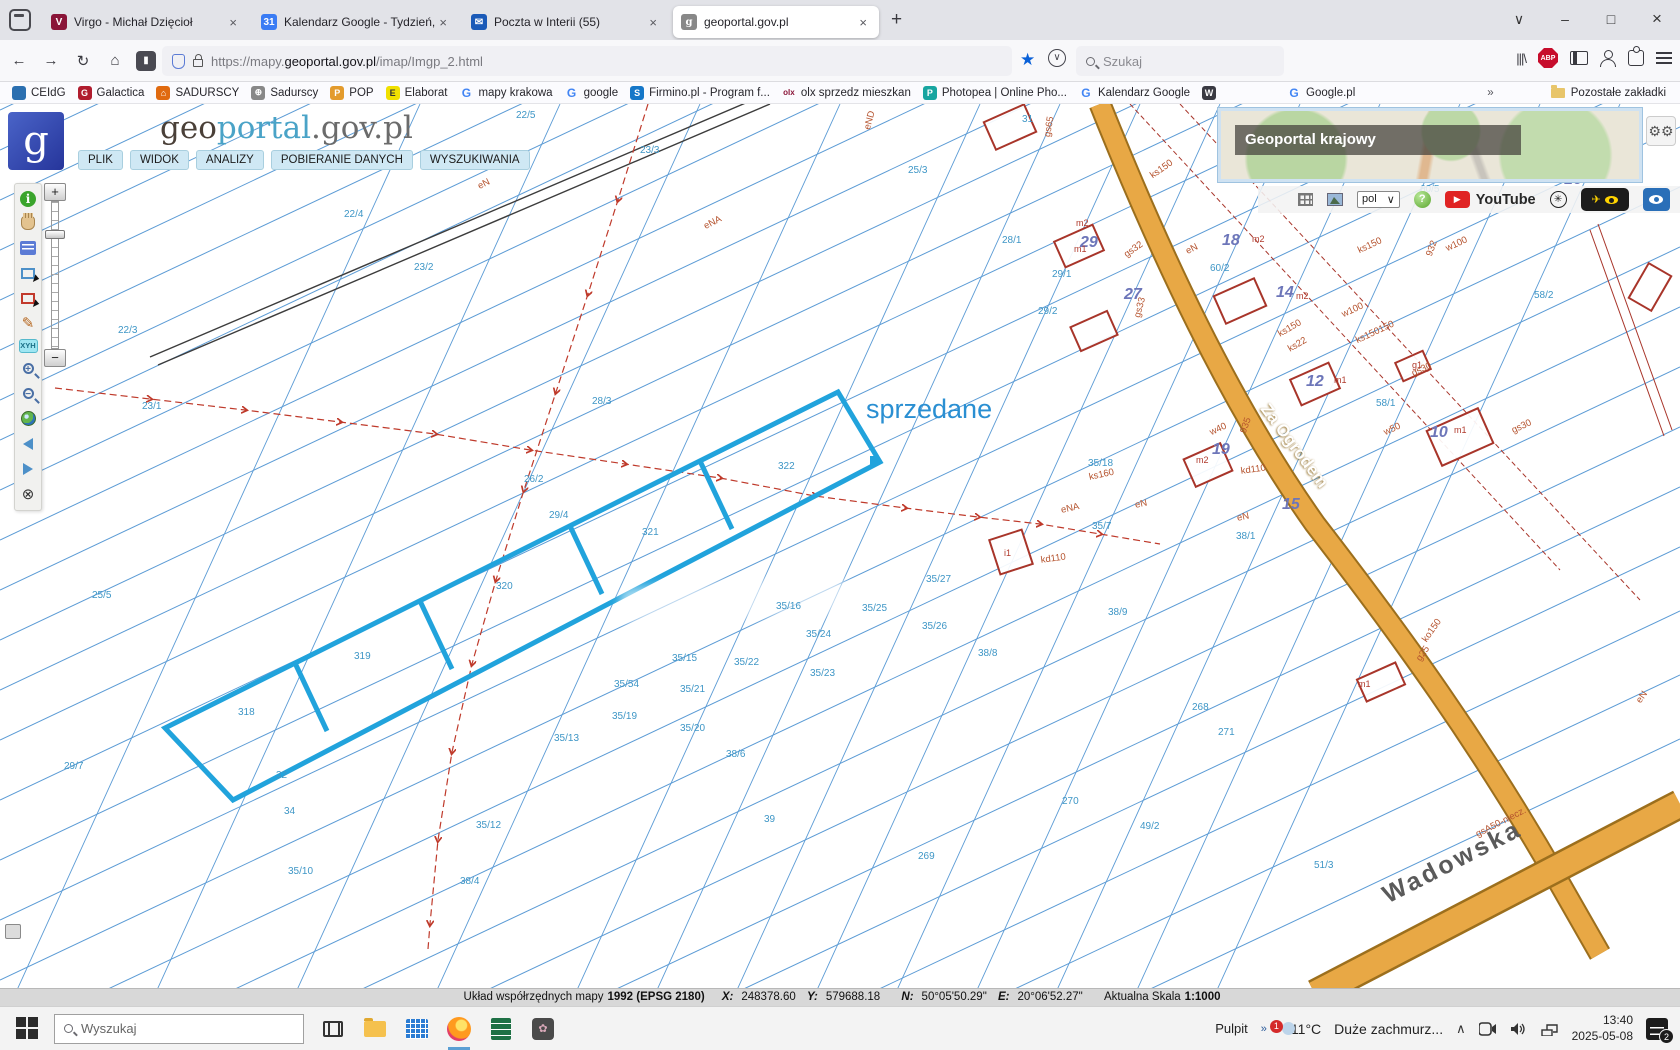 This screenshot has width=1680, height=1050. What do you see at coordinates (55, 192) in the screenshot?
I see `zoom-plus-button: +` at bounding box center [55, 192].